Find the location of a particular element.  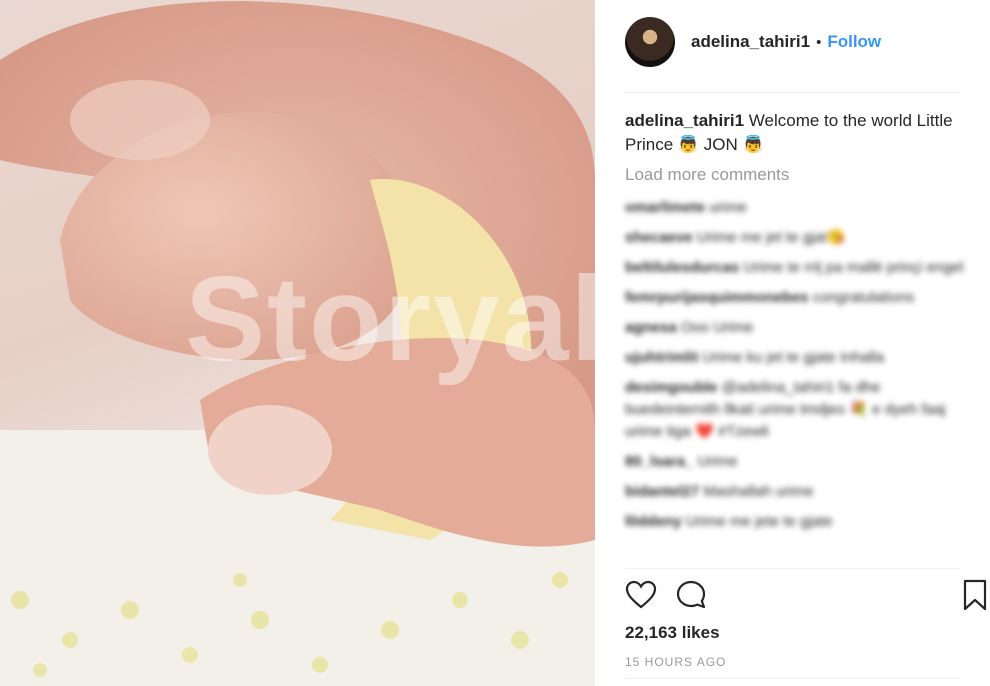

header-username: adelina_tahiri1 is located at coordinates (750, 42).